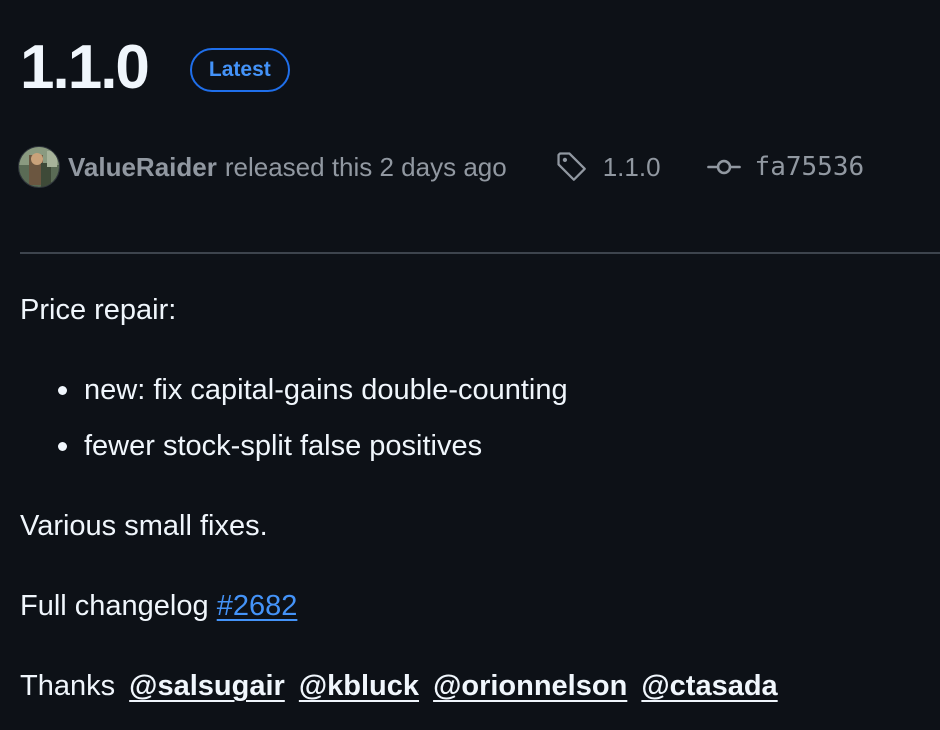 The height and width of the screenshot is (730, 940). I want to click on notes-various: Various small fixes., so click(144, 526).